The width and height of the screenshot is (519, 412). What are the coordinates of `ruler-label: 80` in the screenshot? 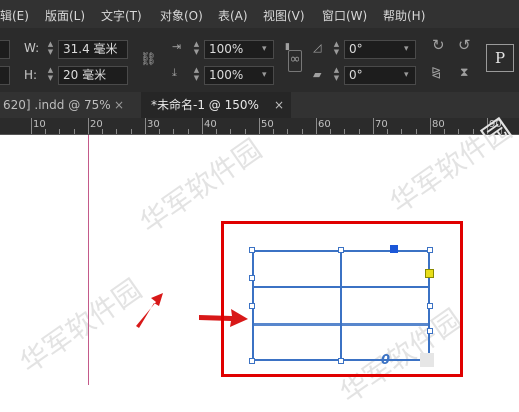 It's located at (438, 124).